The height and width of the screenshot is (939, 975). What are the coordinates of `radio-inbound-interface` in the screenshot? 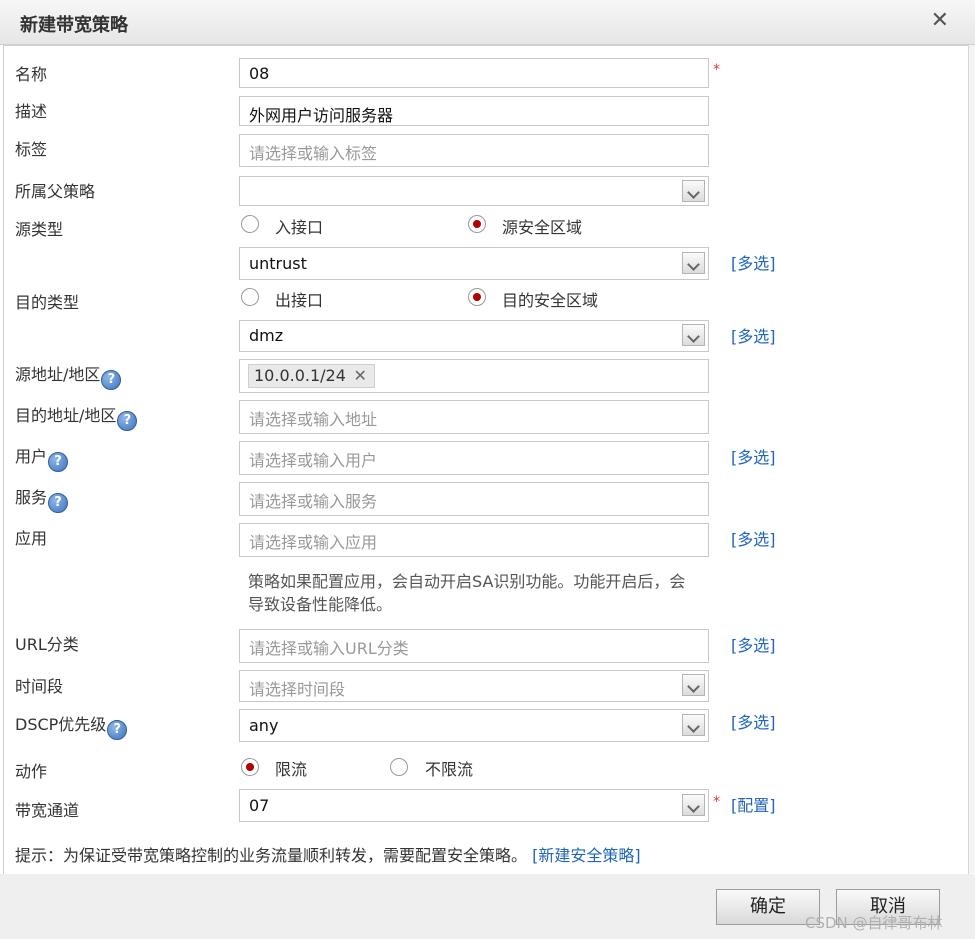 It's located at (250, 224).